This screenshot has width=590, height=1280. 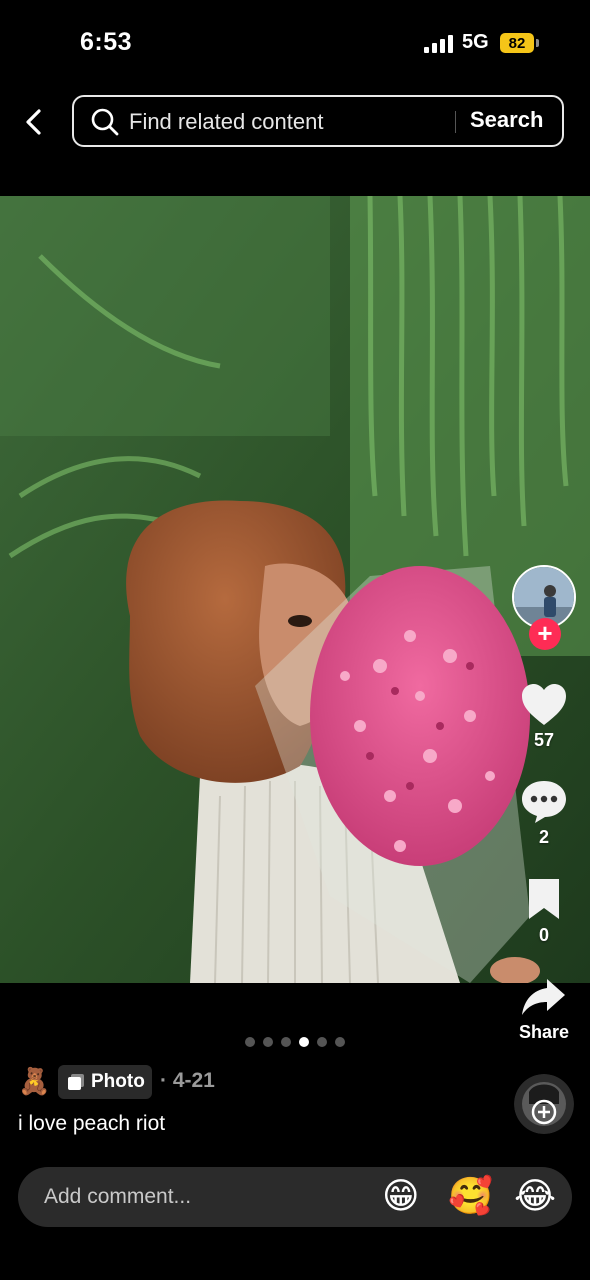 What do you see at coordinates (455, 122) in the screenshot?
I see `search-divider` at bounding box center [455, 122].